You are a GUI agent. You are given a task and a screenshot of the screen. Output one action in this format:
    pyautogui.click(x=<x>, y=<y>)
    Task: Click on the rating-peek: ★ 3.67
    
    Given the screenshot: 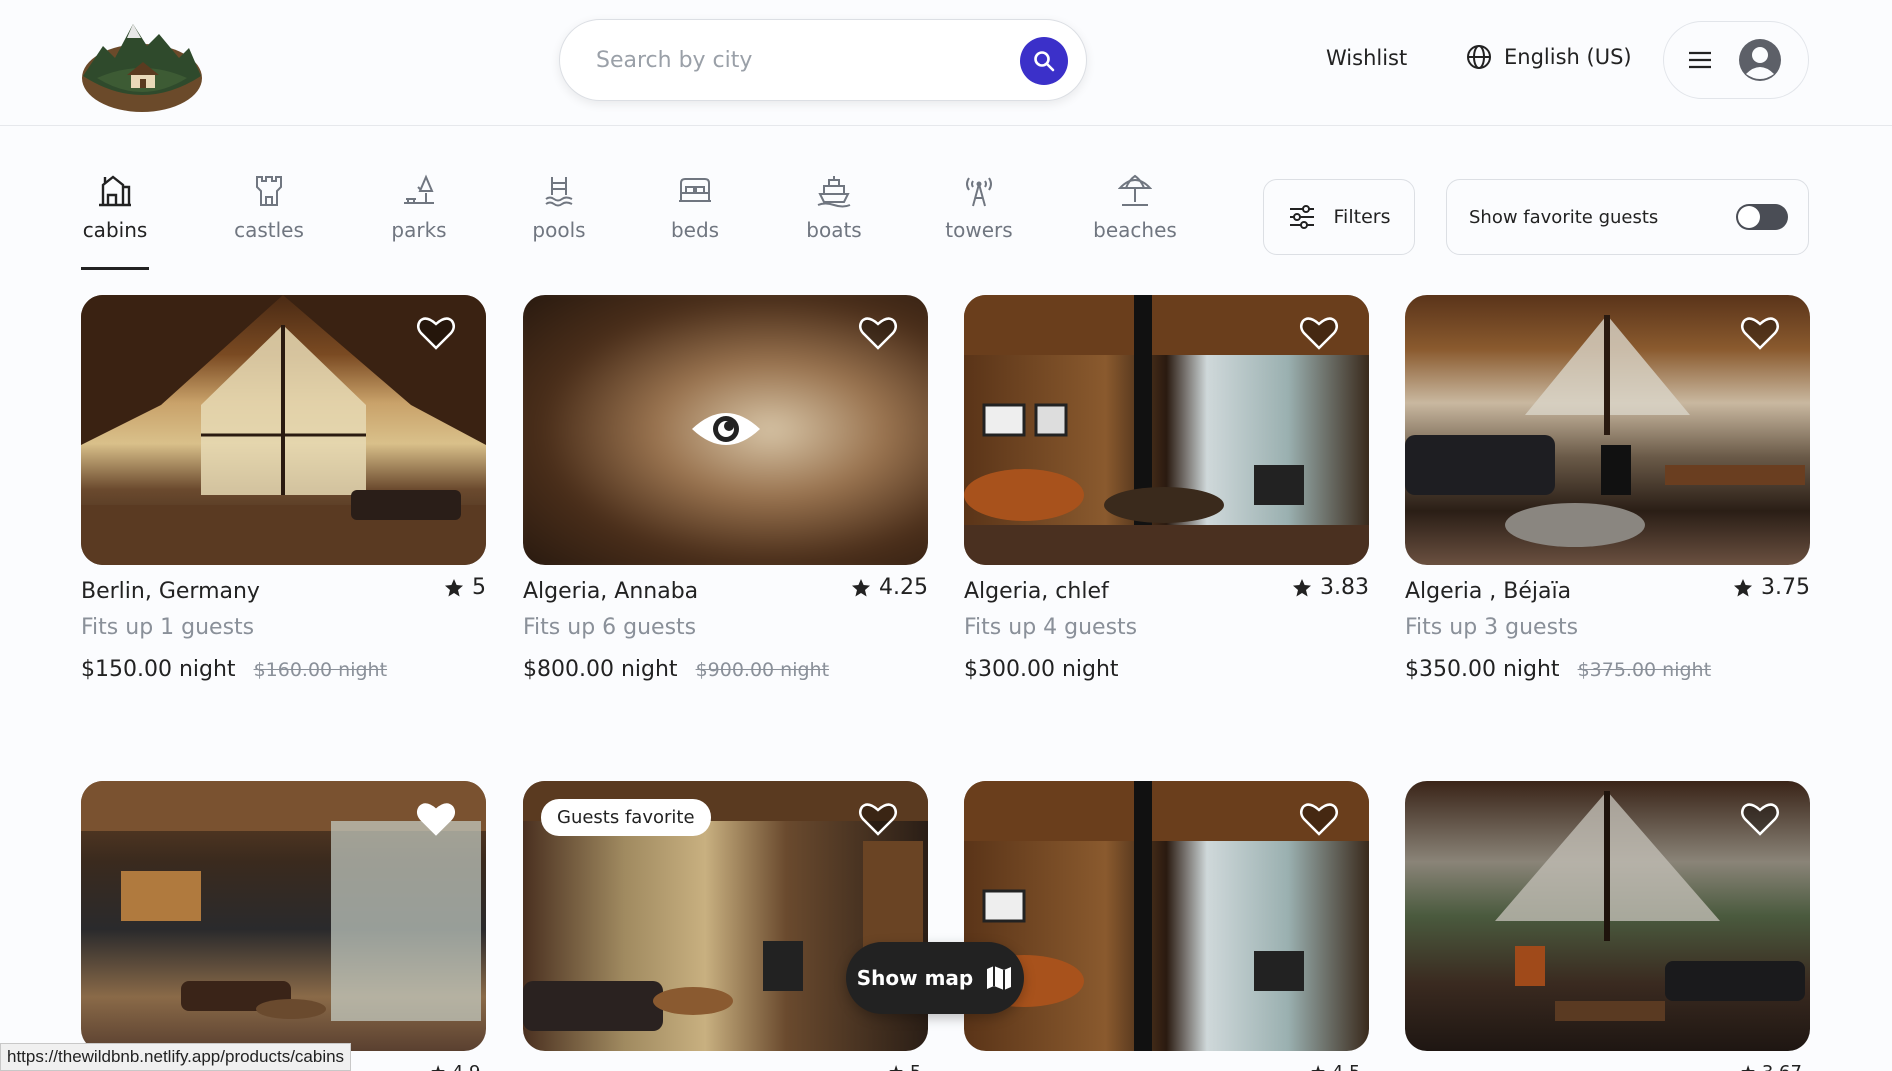 What is the action you would take?
    pyautogui.click(x=1771, y=1066)
    